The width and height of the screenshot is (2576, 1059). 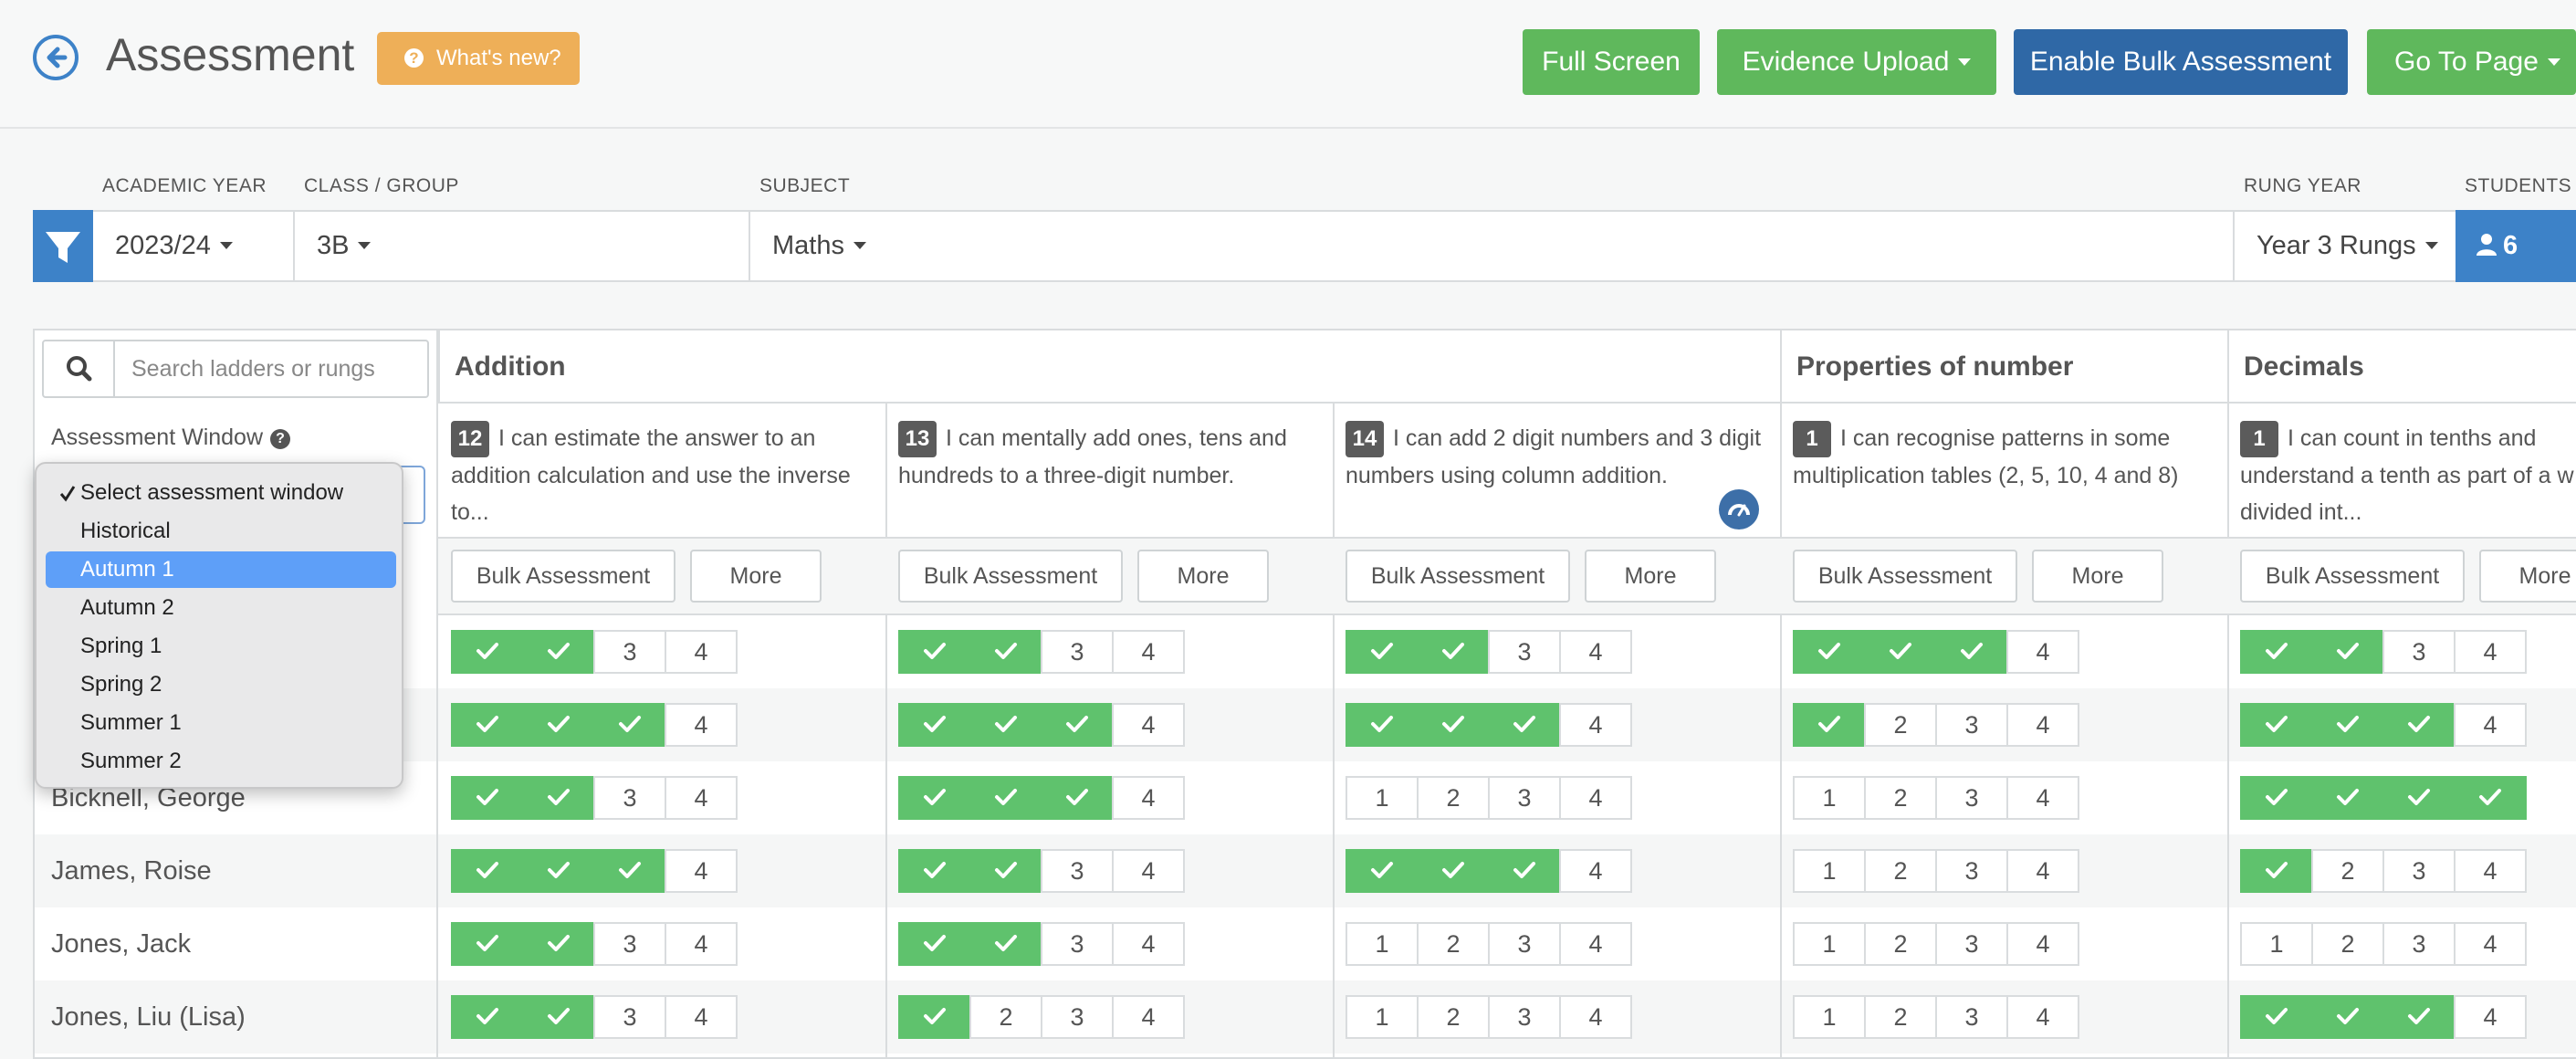 What do you see at coordinates (1612, 62) in the screenshot?
I see `full-screen-button: Full Screen` at bounding box center [1612, 62].